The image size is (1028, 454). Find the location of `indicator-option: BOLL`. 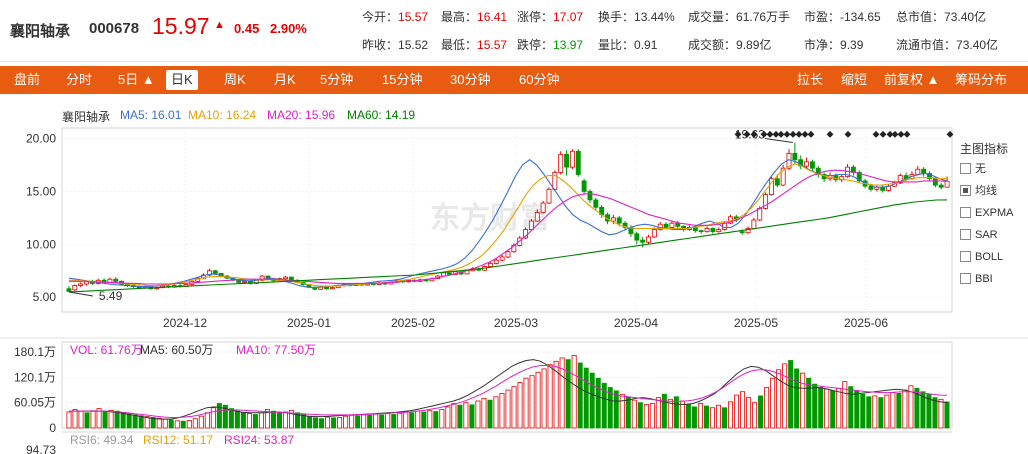

indicator-option: BOLL is located at coordinates (981, 258).